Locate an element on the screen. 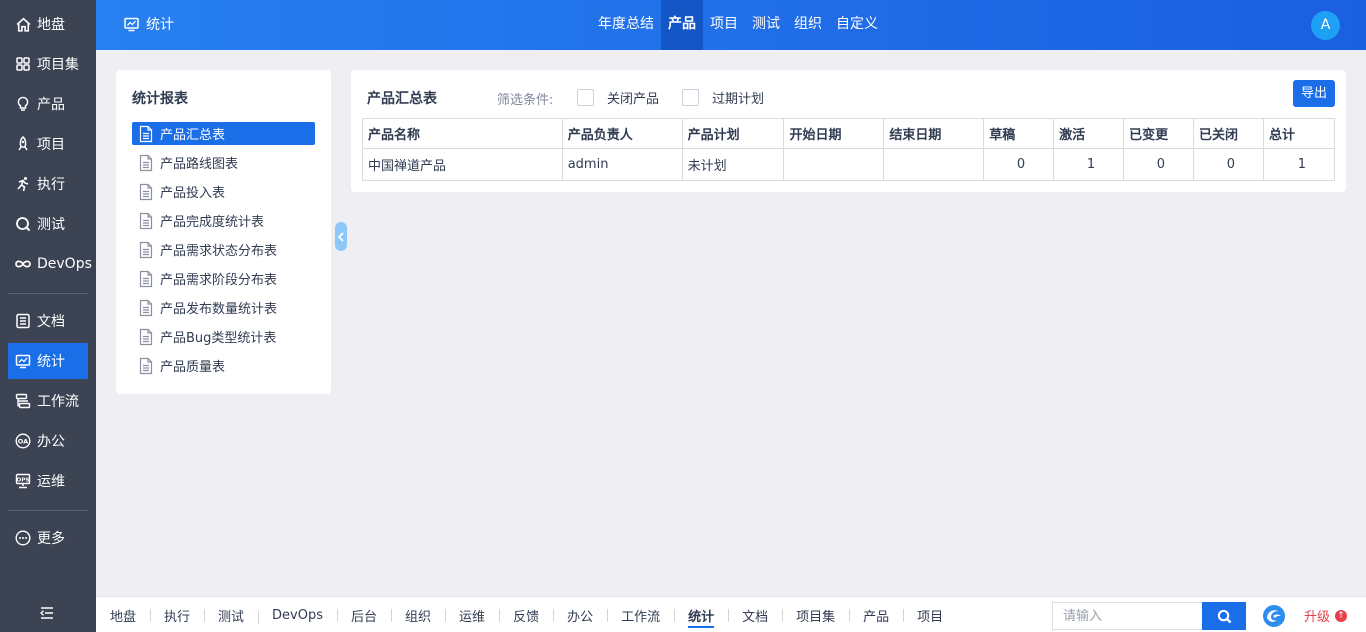 This screenshot has width=1366, height=632. filter-expired-plan-checkbox: 过期计划 is located at coordinates (723, 97).